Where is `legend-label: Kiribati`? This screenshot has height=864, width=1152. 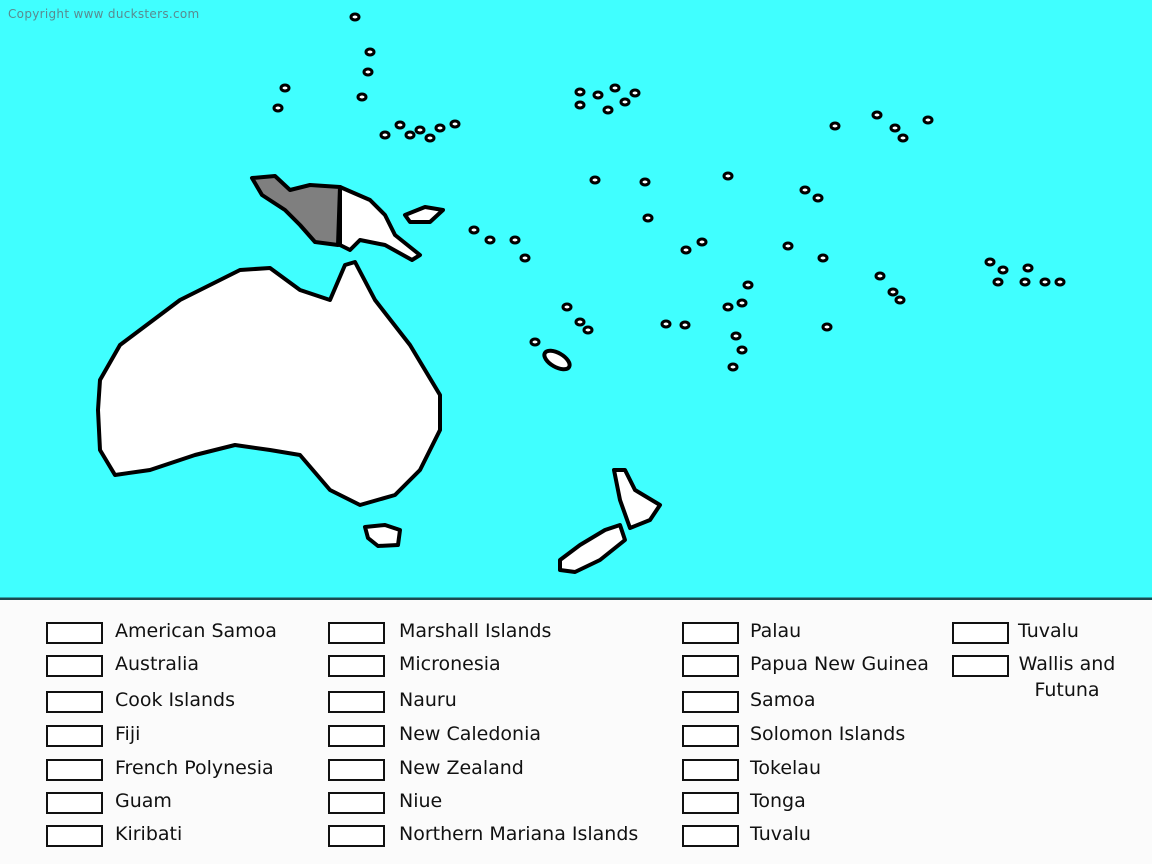 legend-label: Kiribati is located at coordinates (149, 834).